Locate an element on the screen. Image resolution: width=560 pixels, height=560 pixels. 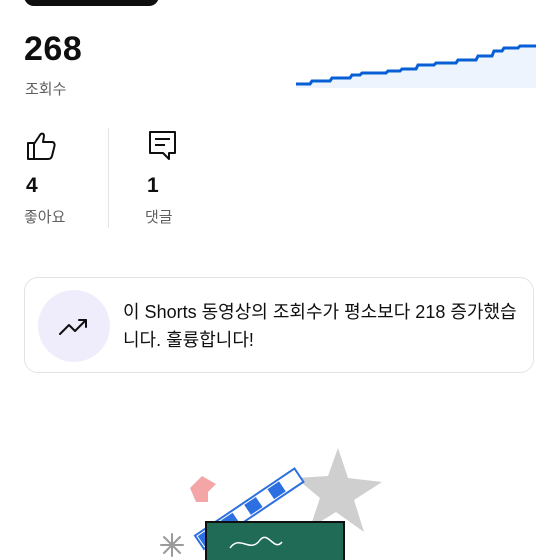
comments-label: 댓글 is located at coordinates (159, 217).